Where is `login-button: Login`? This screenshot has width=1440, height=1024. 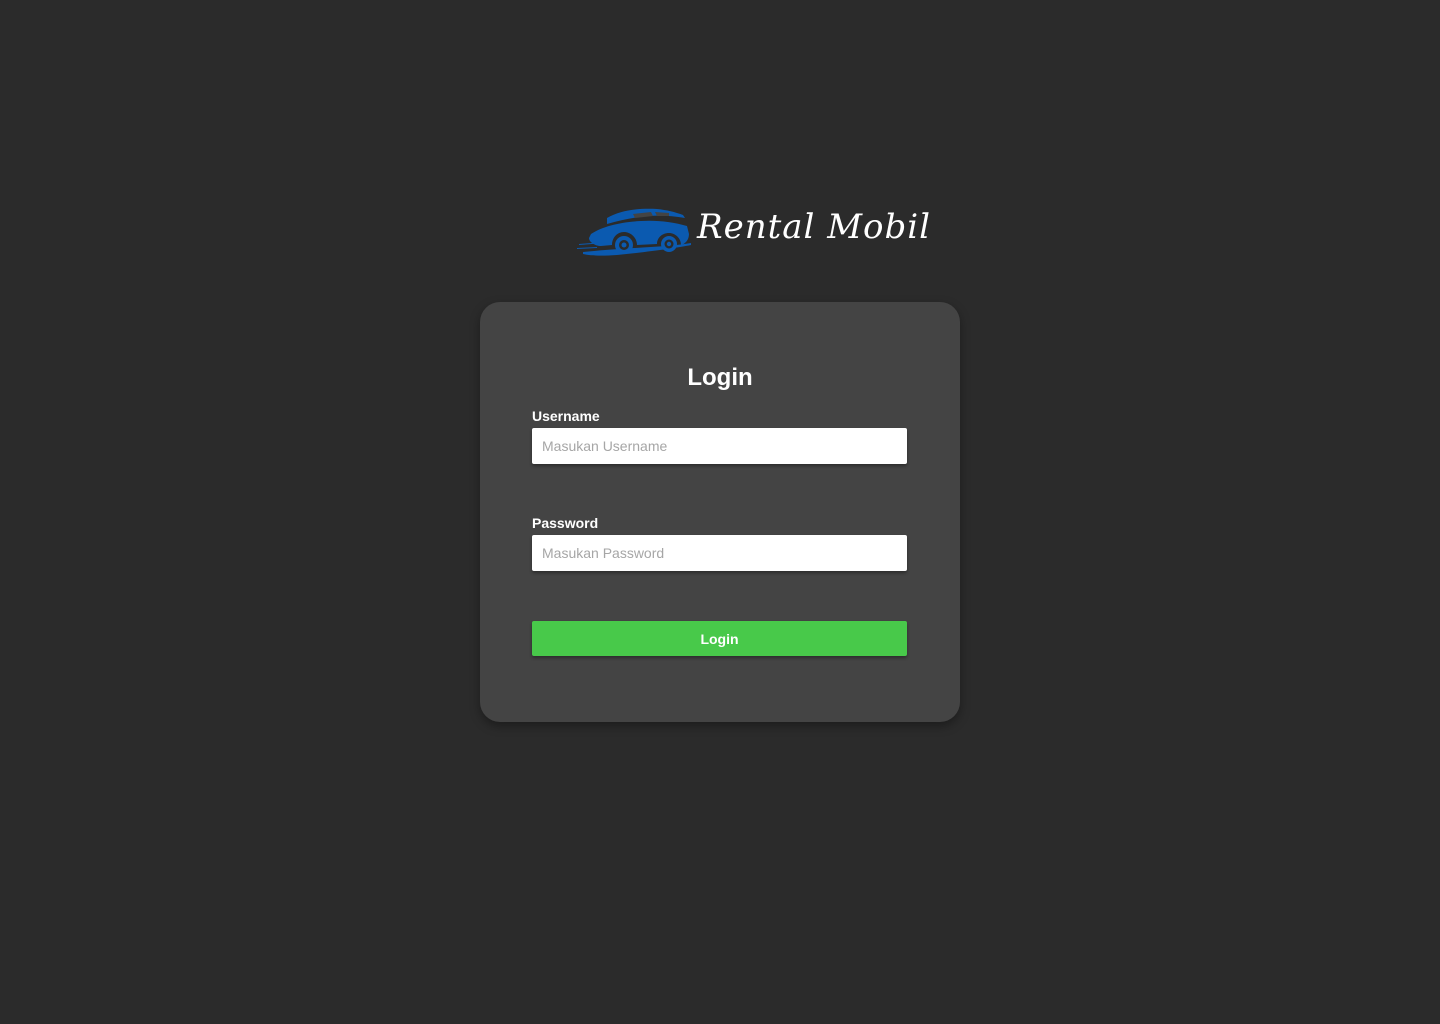
login-button: Login is located at coordinates (719, 638).